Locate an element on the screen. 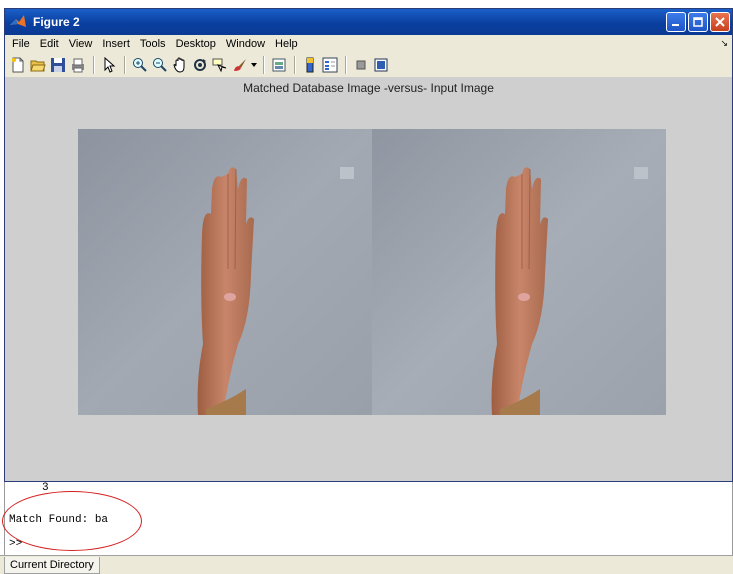  dock-figure-icon: ↘ is located at coordinates (724, 43).